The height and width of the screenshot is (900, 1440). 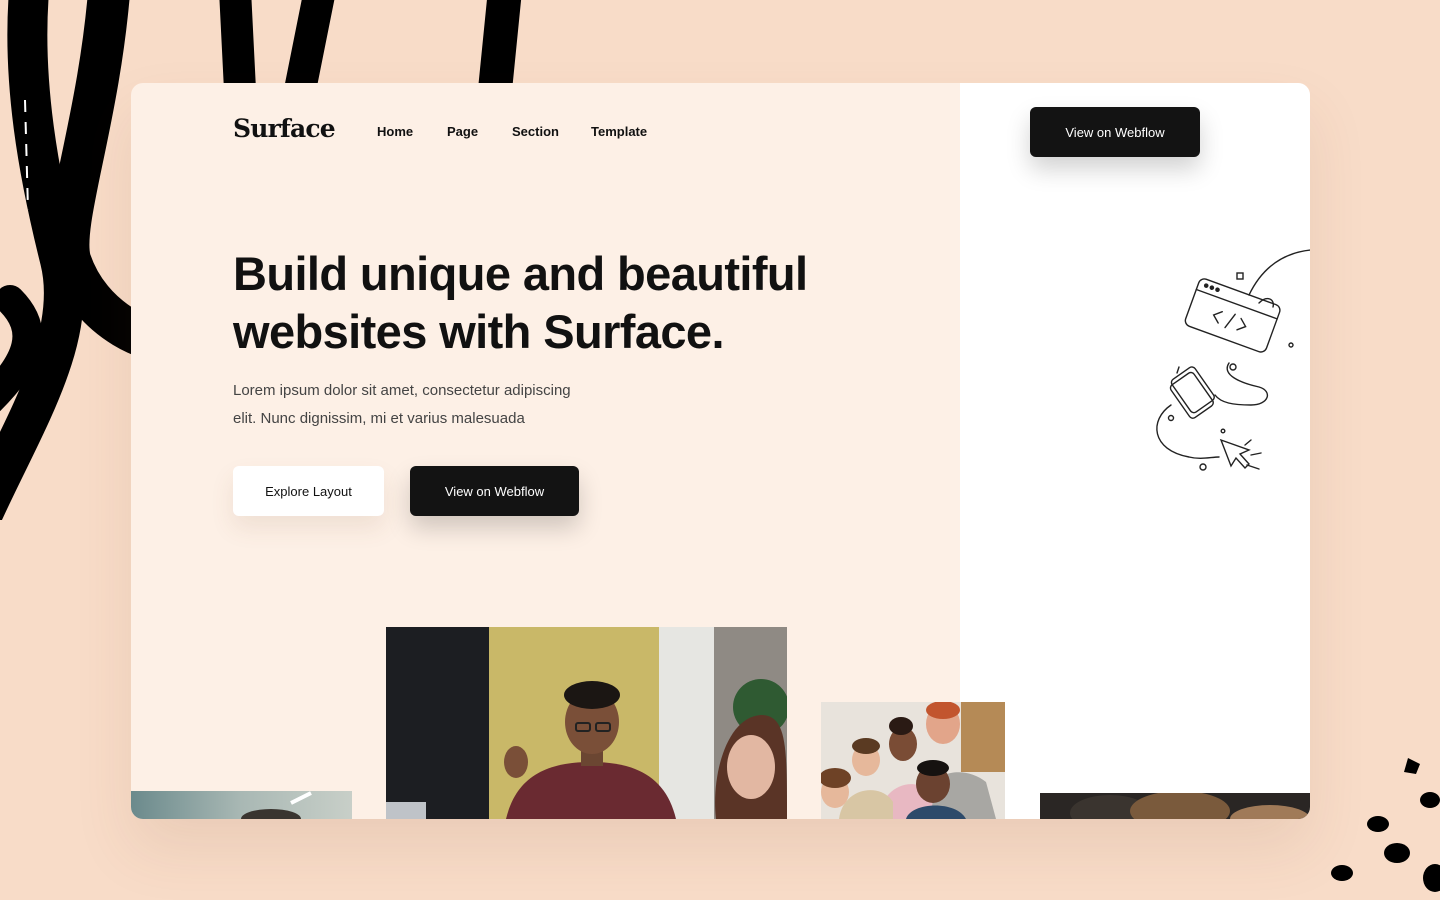 I want to click on explore-layout-button: Explore Layout, so click(x=308, y=491).